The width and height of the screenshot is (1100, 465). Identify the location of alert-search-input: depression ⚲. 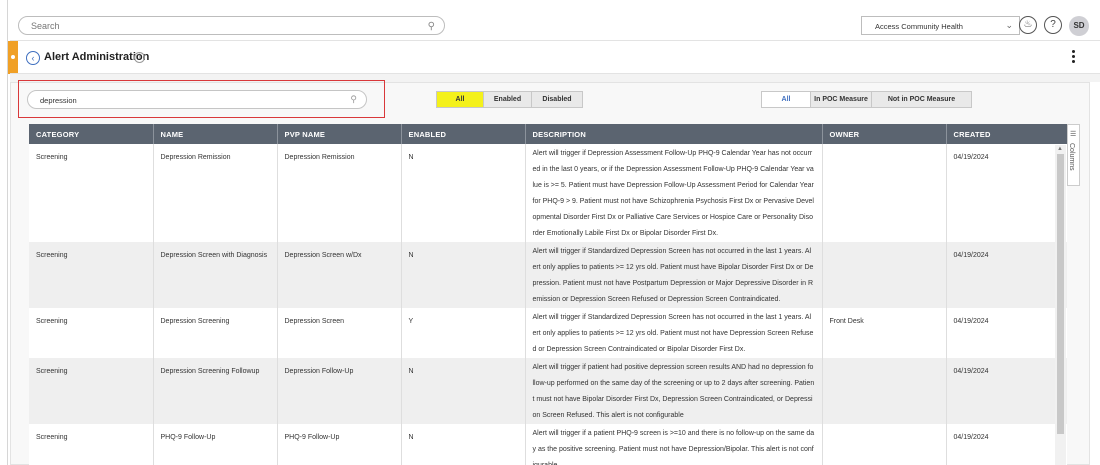
(197, 99).